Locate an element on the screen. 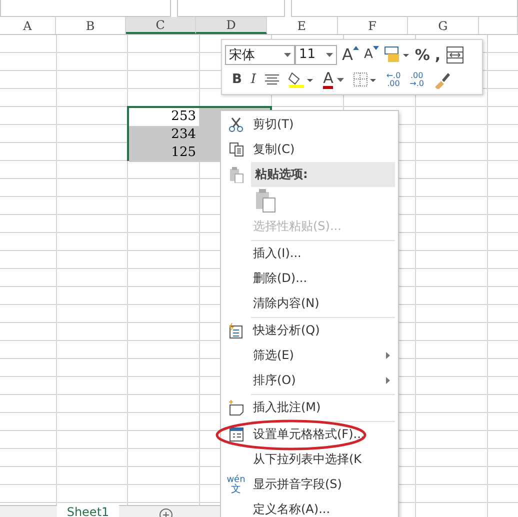  format-painter-icon is located at coordinates (442, 79).